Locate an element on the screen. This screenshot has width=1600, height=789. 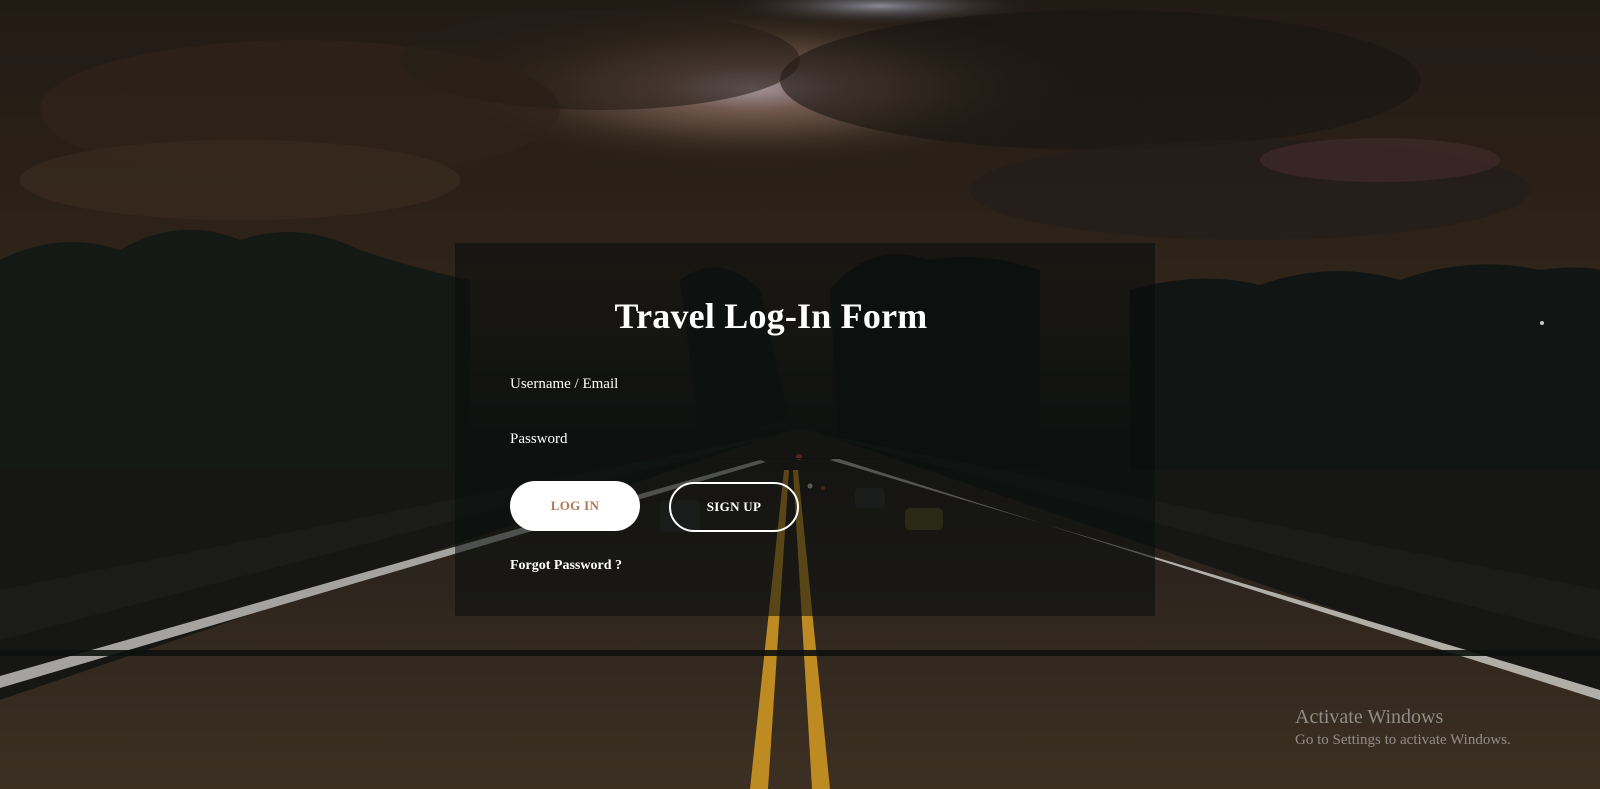
username-input is located at coordinates (792, 384).